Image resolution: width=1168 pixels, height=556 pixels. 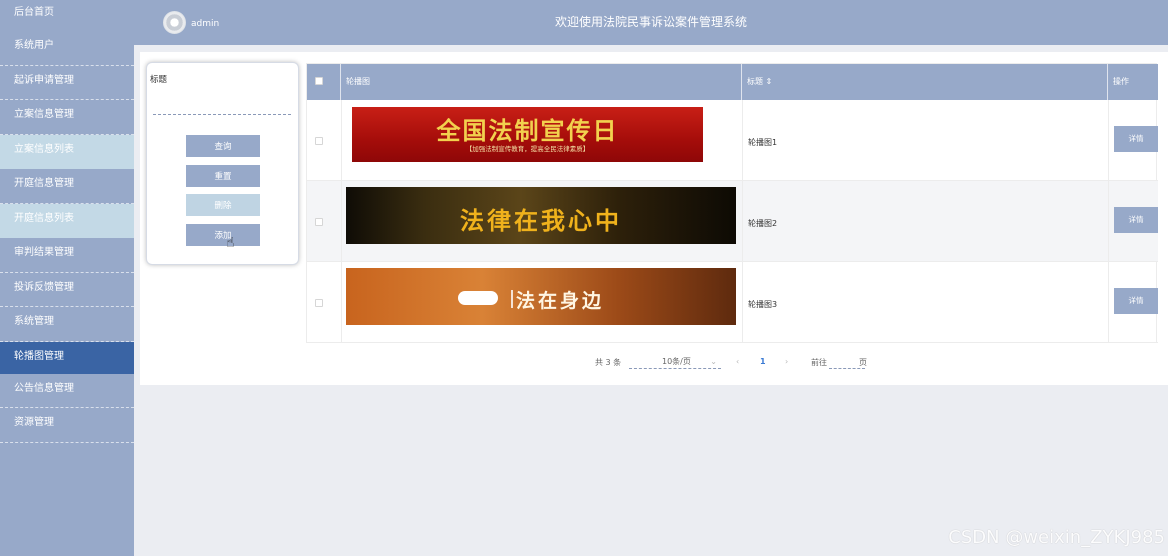 What do you see at coordinates (763, 142) in the screenshot?
I see `row-title: 轮播图1` at bounding box center [763, 142].